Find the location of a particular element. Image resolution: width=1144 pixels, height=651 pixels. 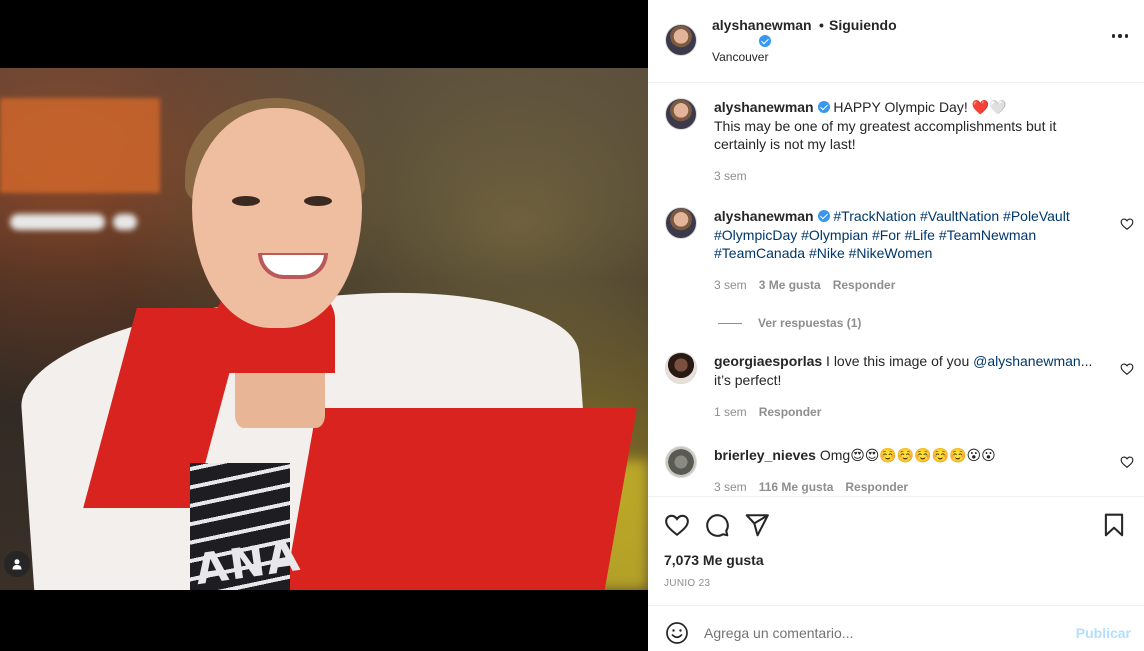

caption-line1: HAPPY Olympic Day! ❤️🤍 is located at coordinates (920, 107).